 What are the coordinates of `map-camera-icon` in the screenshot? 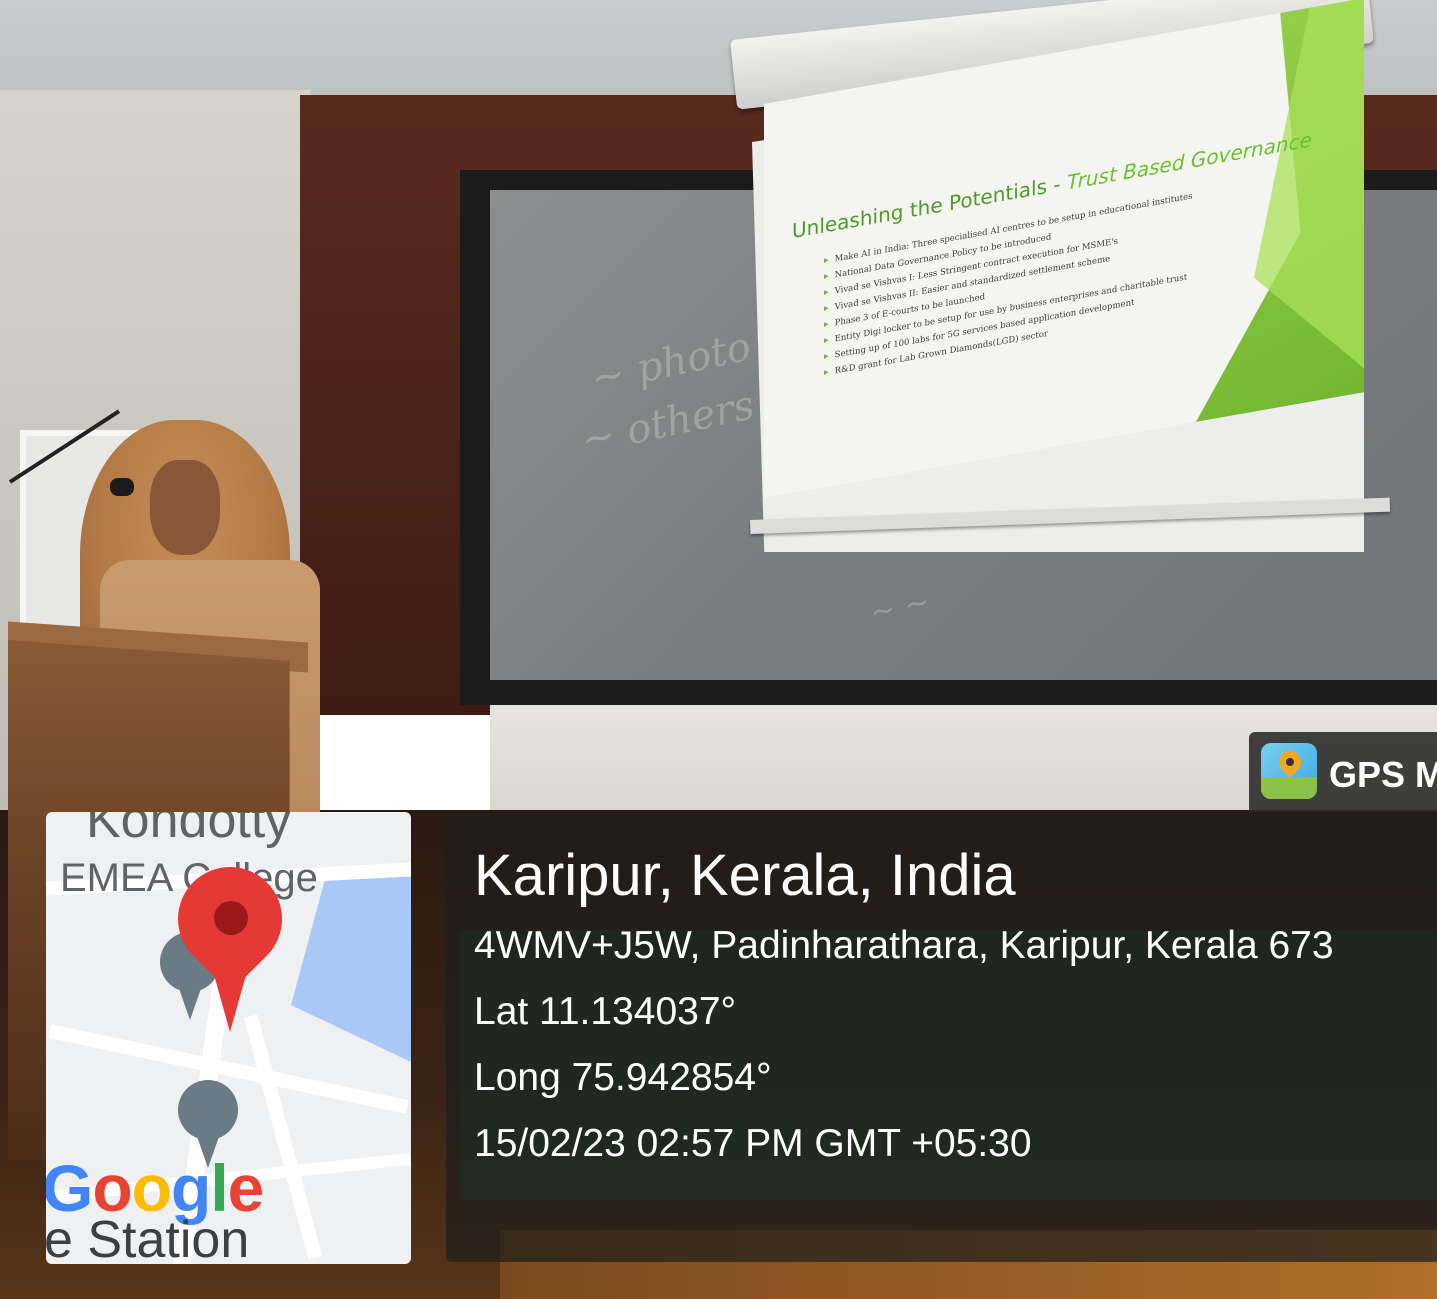 It's located at (1289, 771).